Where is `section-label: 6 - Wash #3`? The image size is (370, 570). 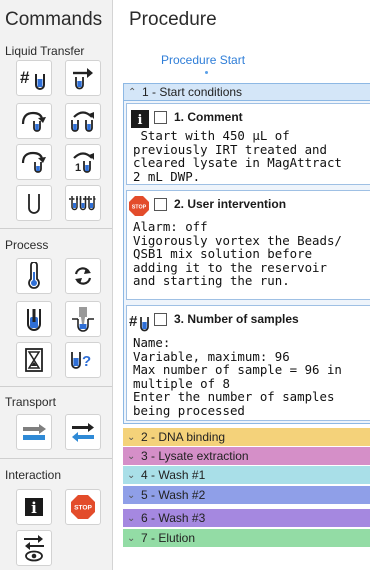 section-label: 6 - Wash #3 is located at coordinates (173, 518).